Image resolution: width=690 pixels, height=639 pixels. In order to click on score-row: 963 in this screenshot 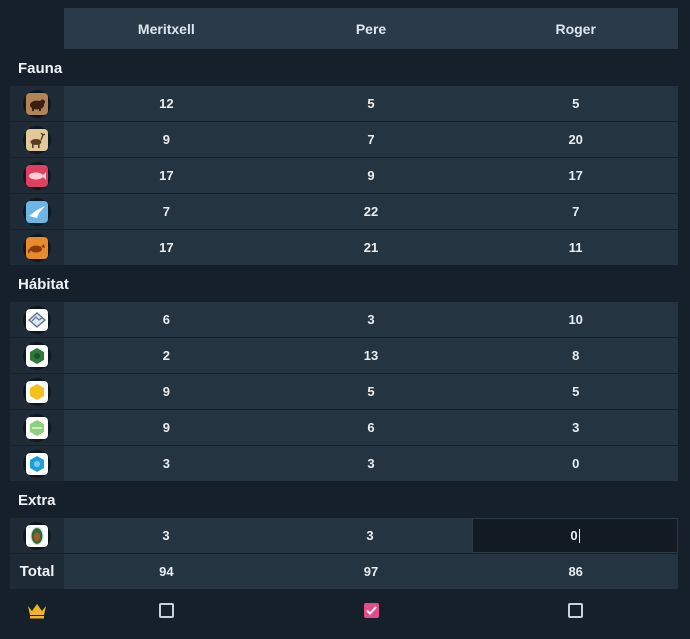, I will do `click(344, 427)`.